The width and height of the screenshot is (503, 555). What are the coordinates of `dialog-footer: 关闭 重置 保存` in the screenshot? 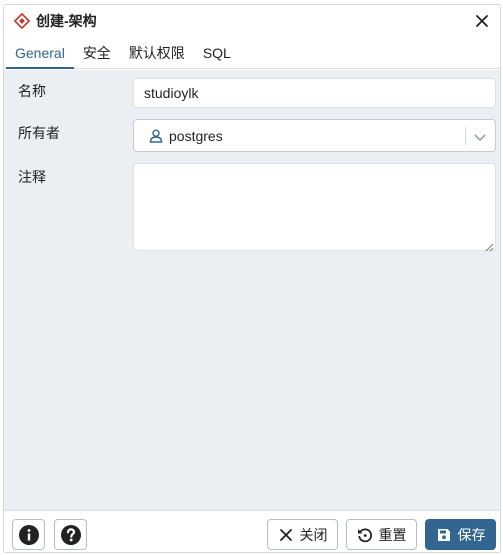 It's located at (252, 531).